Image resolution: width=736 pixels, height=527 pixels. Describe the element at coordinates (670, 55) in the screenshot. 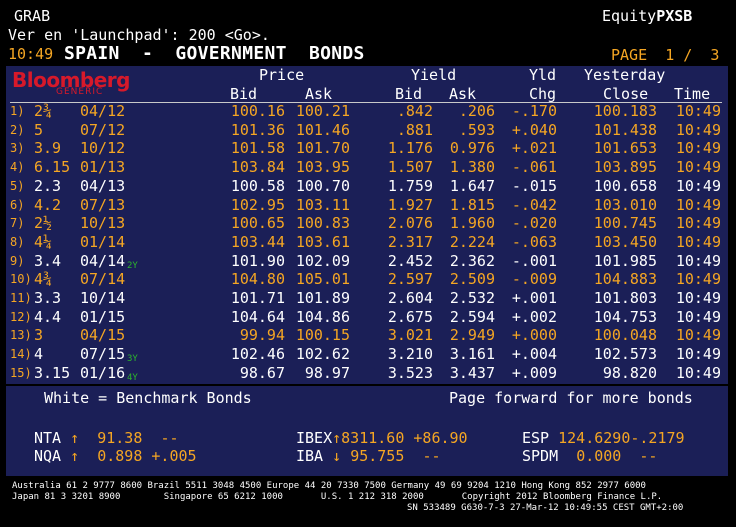

I see `page-current: 1` at that location.